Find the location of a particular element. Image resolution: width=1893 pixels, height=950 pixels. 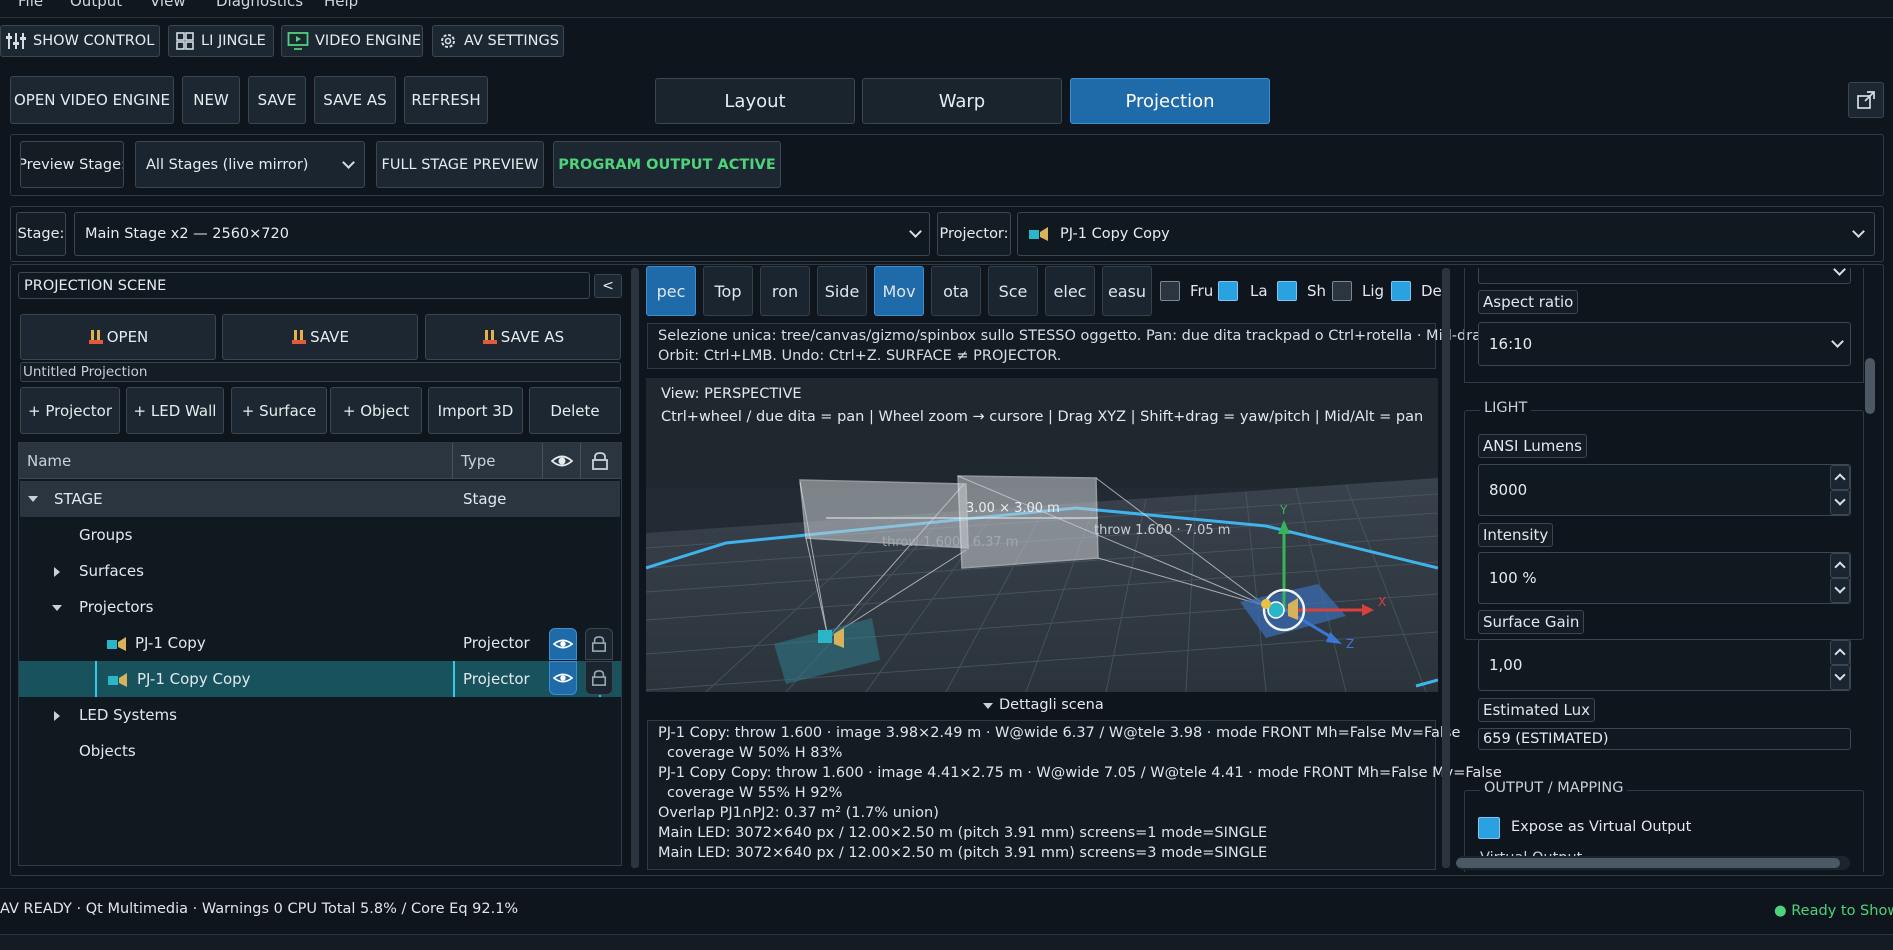

visibility-toggle-pj1 is located at coordinates (563, 644).